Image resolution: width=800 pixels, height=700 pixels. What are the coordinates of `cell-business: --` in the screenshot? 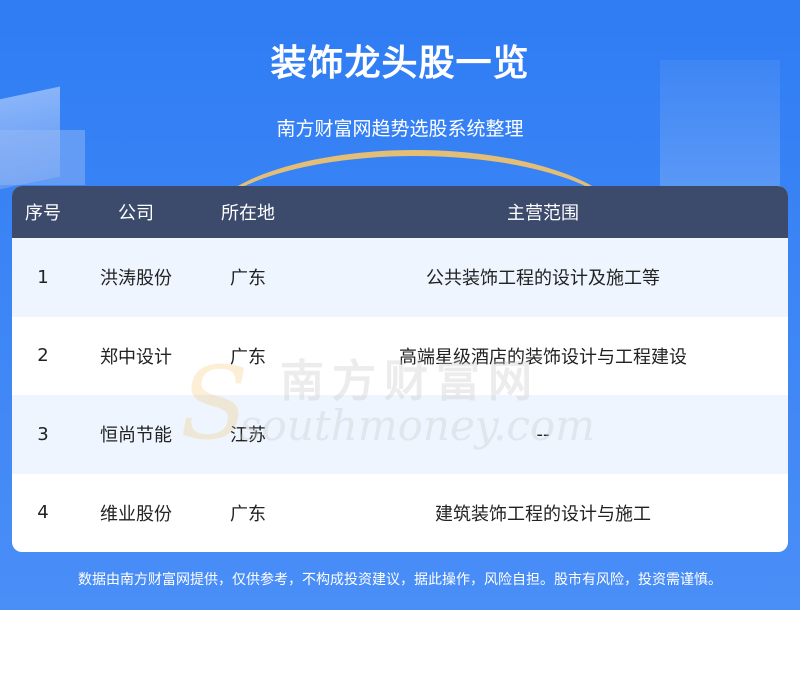 It's located at (543, 434).